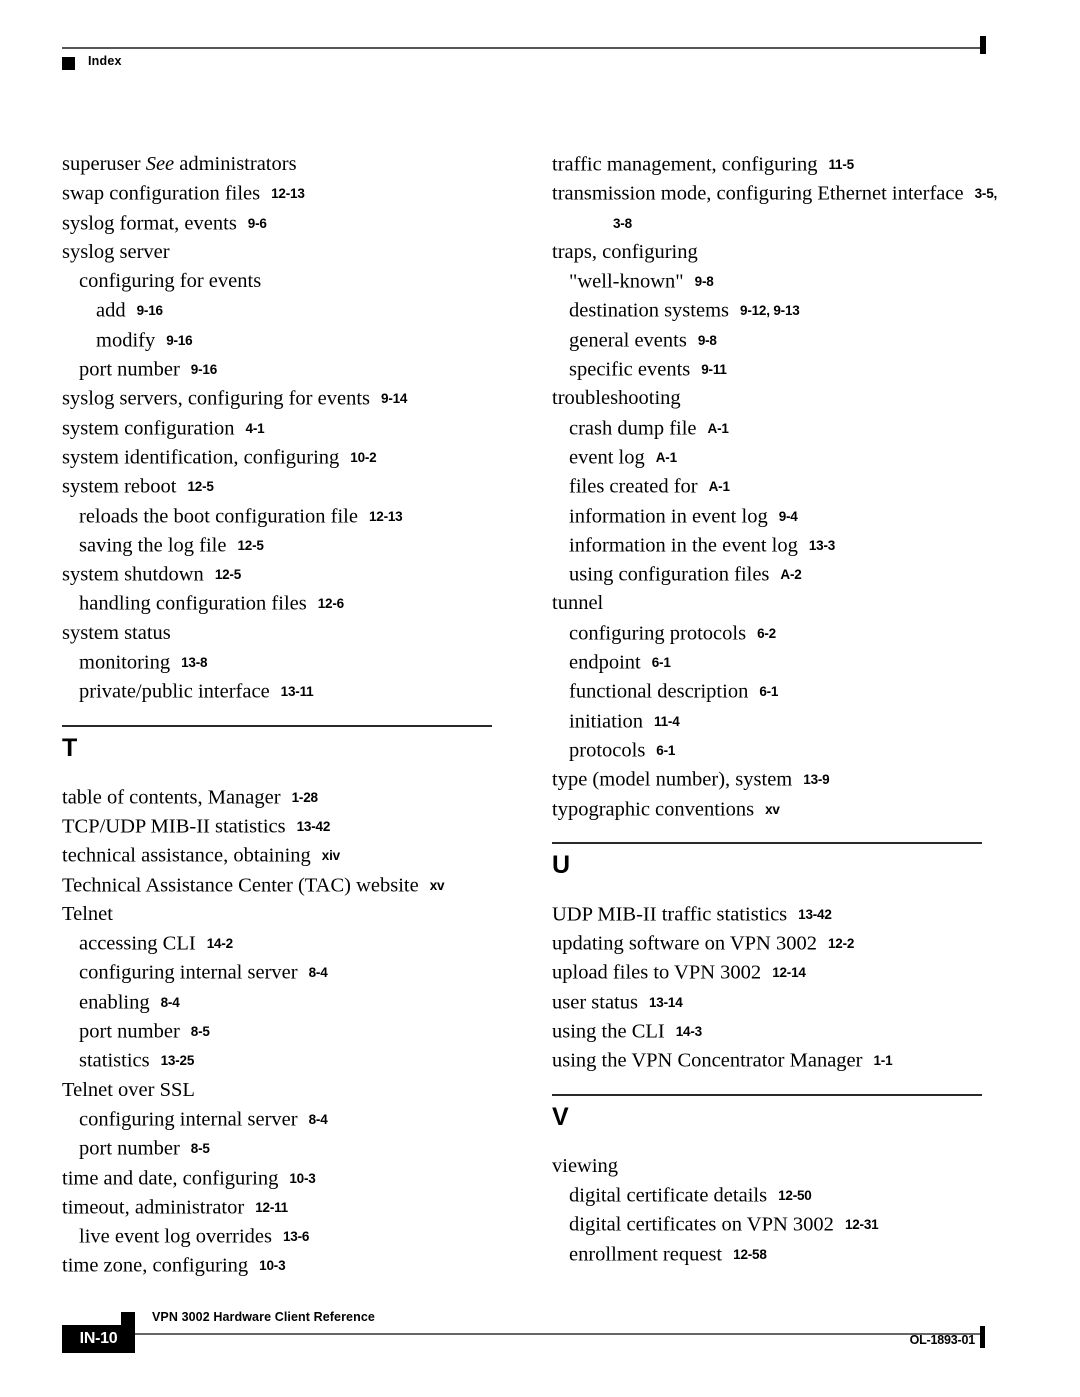 The width and height of the screenshot is (1080, 1397). I want to click on index-entry: configuring protocols 6-2, so click(768, 633).